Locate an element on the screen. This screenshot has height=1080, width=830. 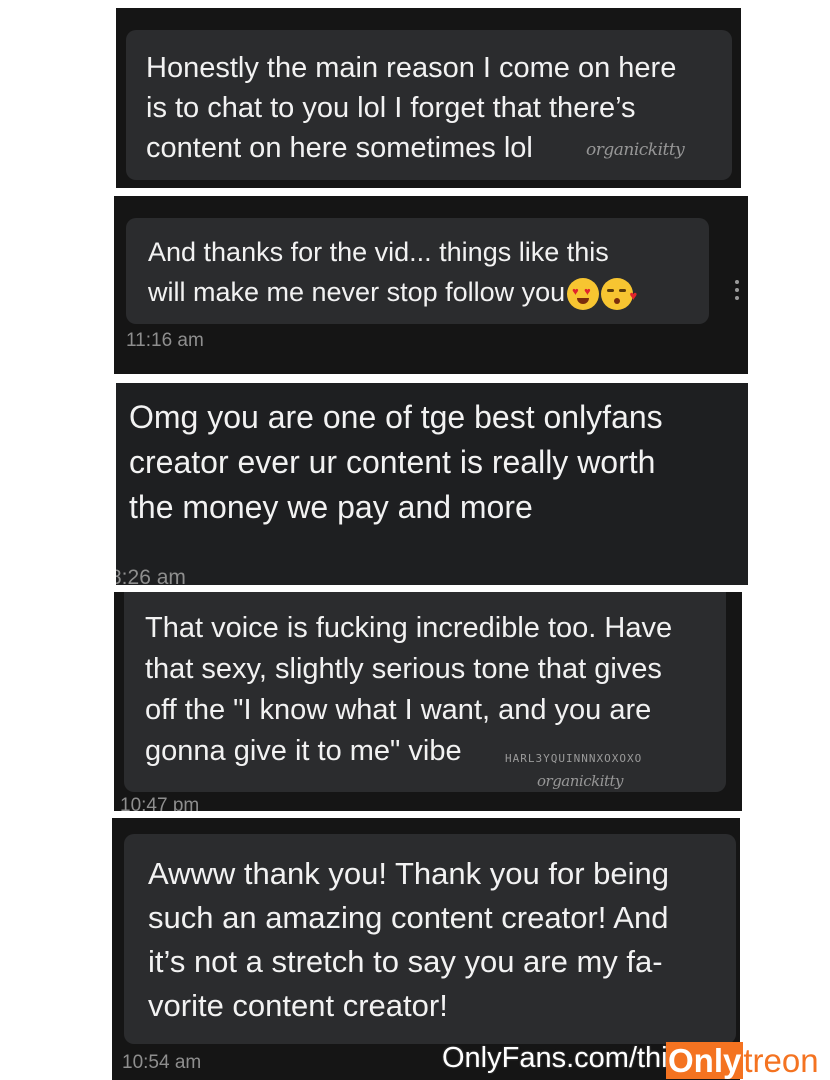
message-timestamp: 8:26 am is located at coordinates (151, 575).